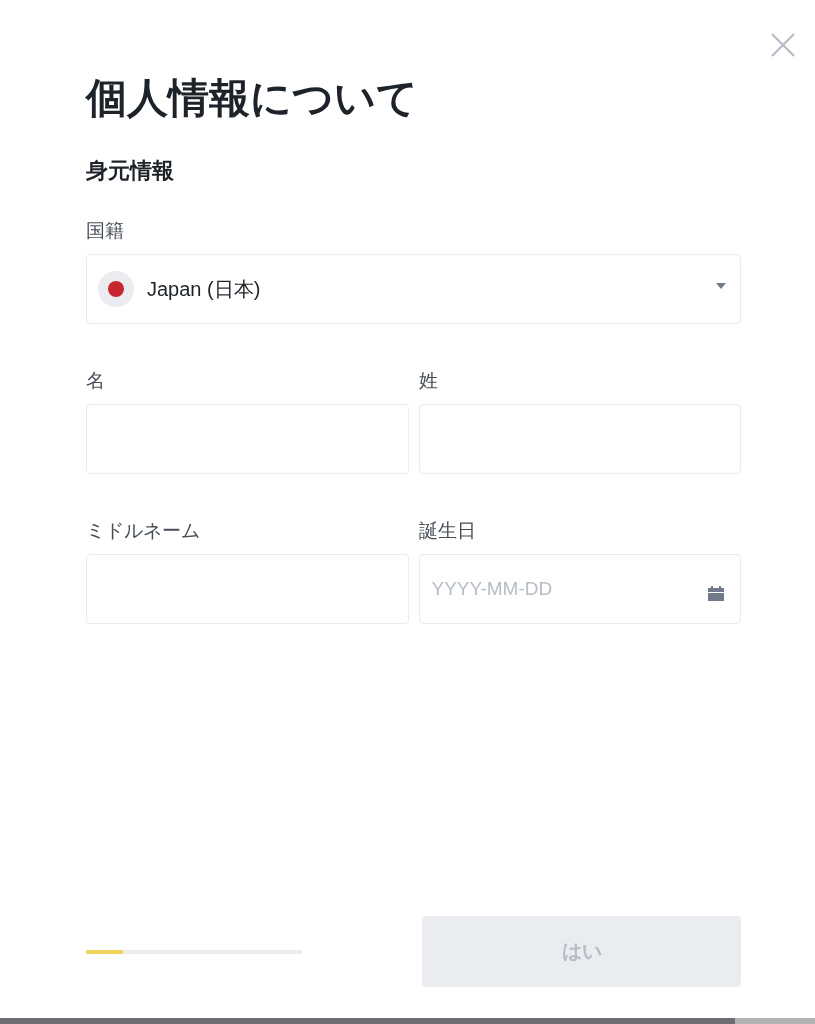  Describe the element at coordinates (447, 531) in the screenshot. I see `field-label: 誕生日` at that location.